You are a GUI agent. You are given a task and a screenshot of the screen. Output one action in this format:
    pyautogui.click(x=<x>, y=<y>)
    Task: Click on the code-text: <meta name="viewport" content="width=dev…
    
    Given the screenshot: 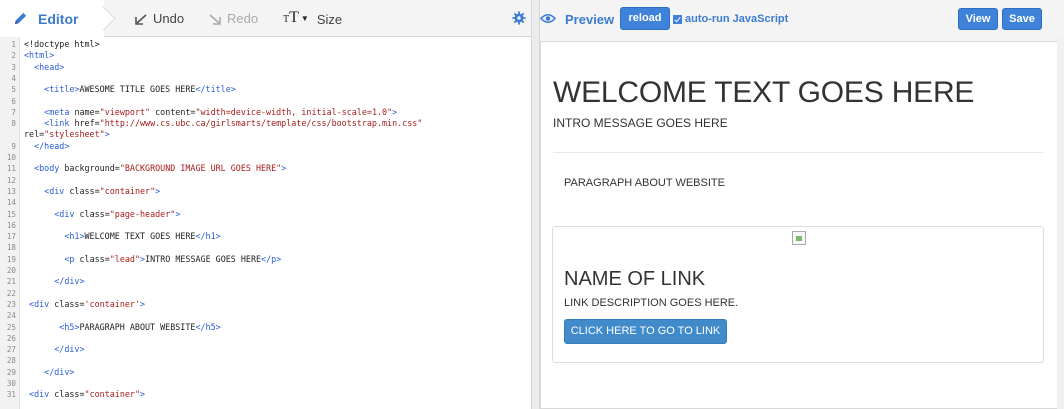 What is the action you would take?
    pyautogui.click(x=221, y=111)
    